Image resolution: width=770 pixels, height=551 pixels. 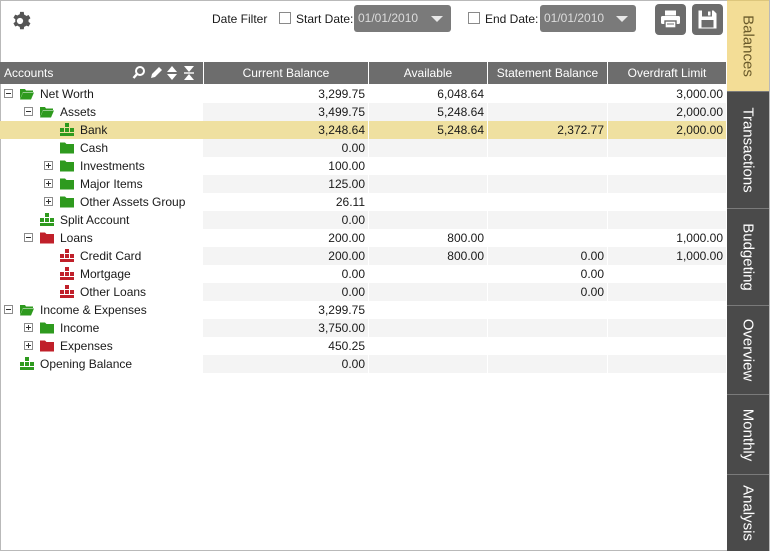 What do you see at coordinates (101, 184) in the screenshot?
I see `account-tree-cell: Major Items` at bounding box center [101, 184].